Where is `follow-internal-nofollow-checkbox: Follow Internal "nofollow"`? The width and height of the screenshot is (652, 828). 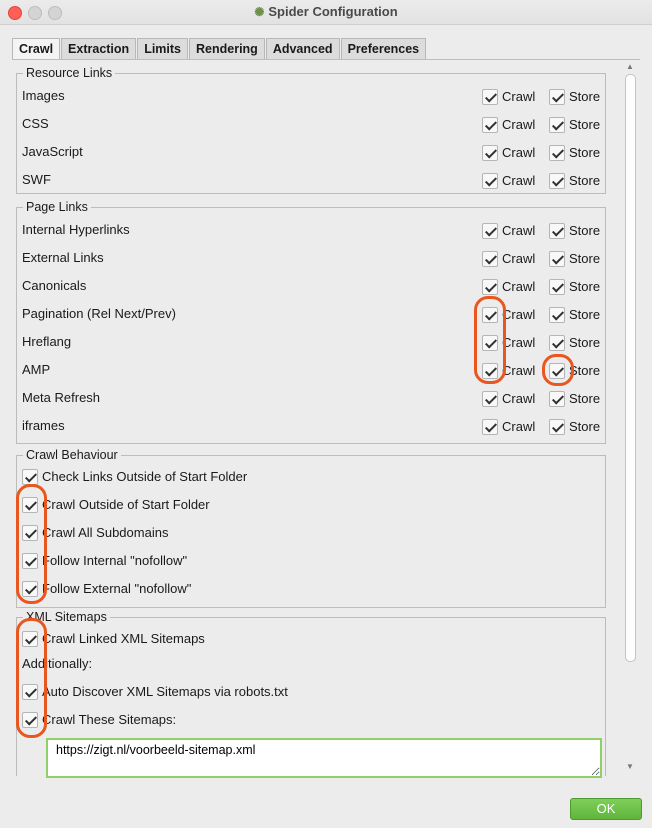
follow-internal-nofollow-checkbox: Follow Internal "nofollow" is located at coordinates (104, 560).